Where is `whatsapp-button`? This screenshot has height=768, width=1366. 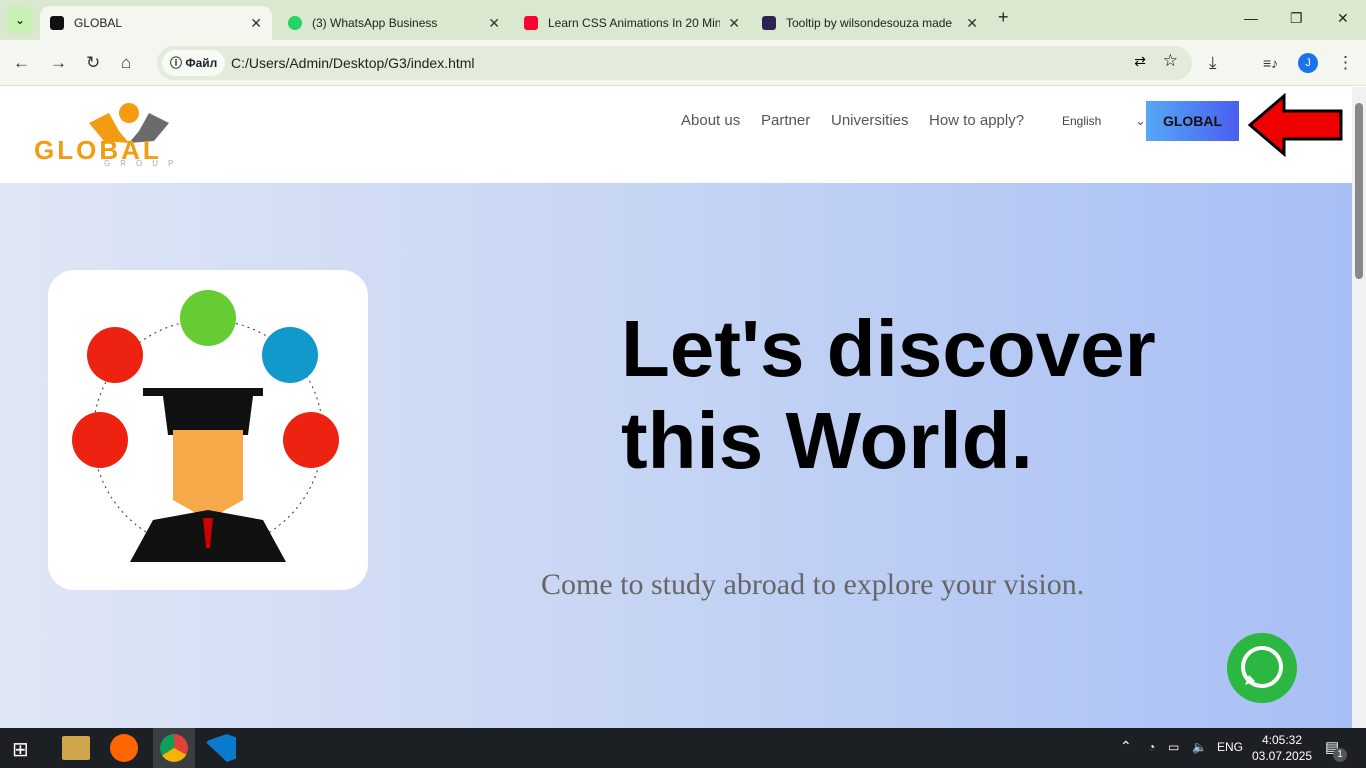 whatsapp-button is located at coordinates (1262, 668).